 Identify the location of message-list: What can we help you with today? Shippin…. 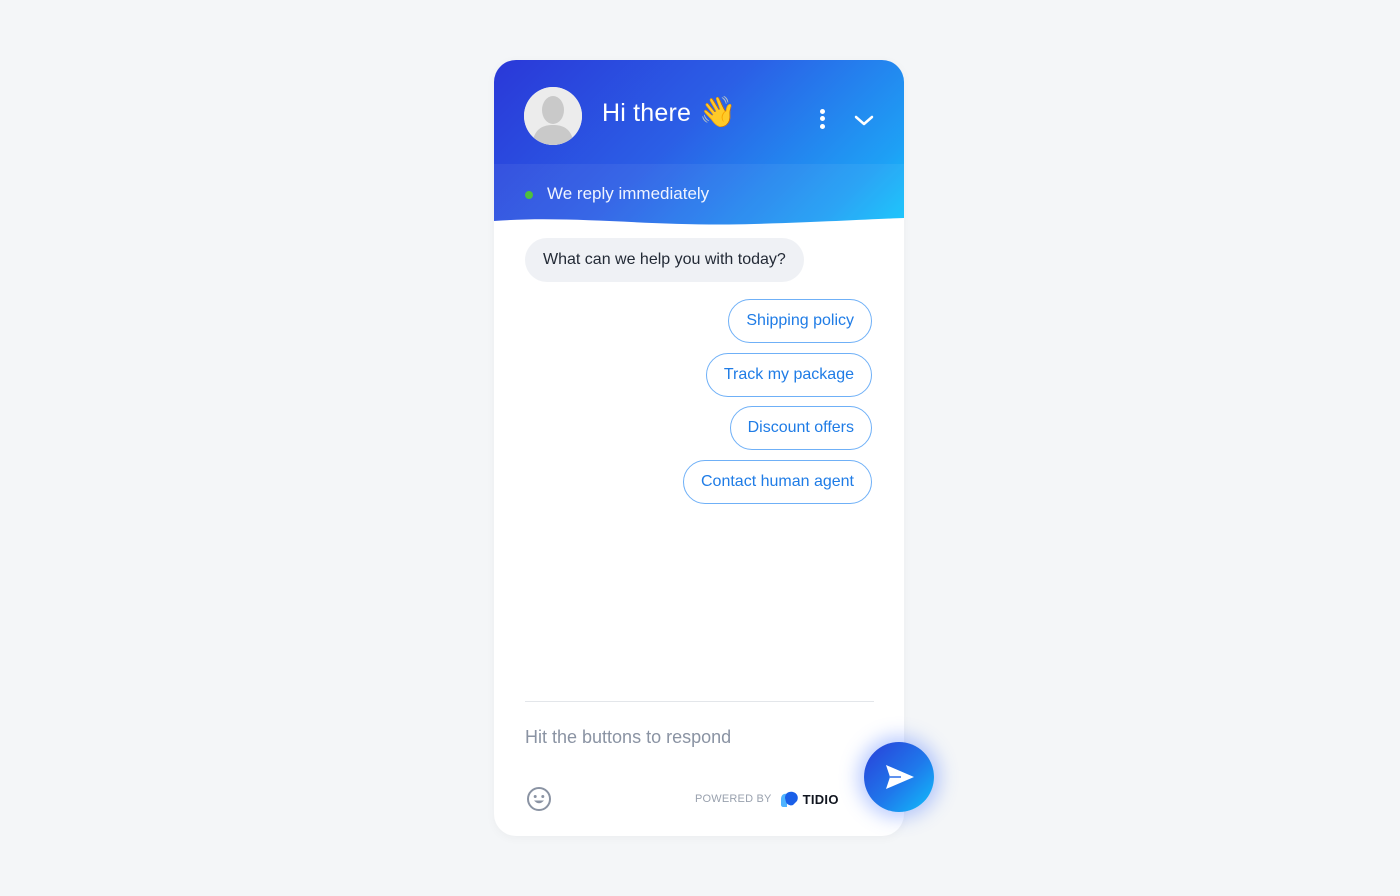
(699, 378).